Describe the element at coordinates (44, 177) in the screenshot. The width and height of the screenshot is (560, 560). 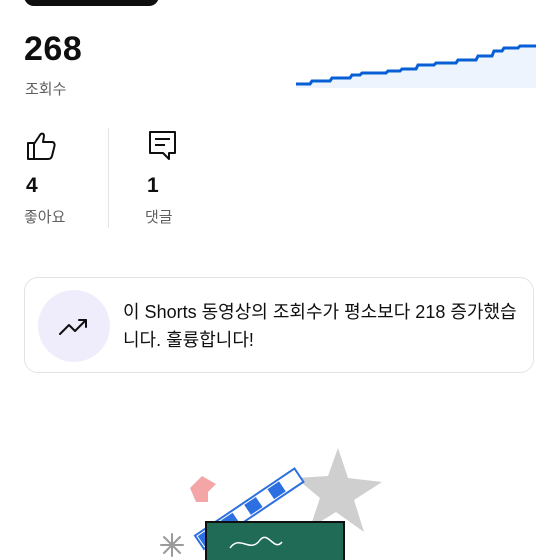
I see `likes-stat: 4 좋아요` at that location.